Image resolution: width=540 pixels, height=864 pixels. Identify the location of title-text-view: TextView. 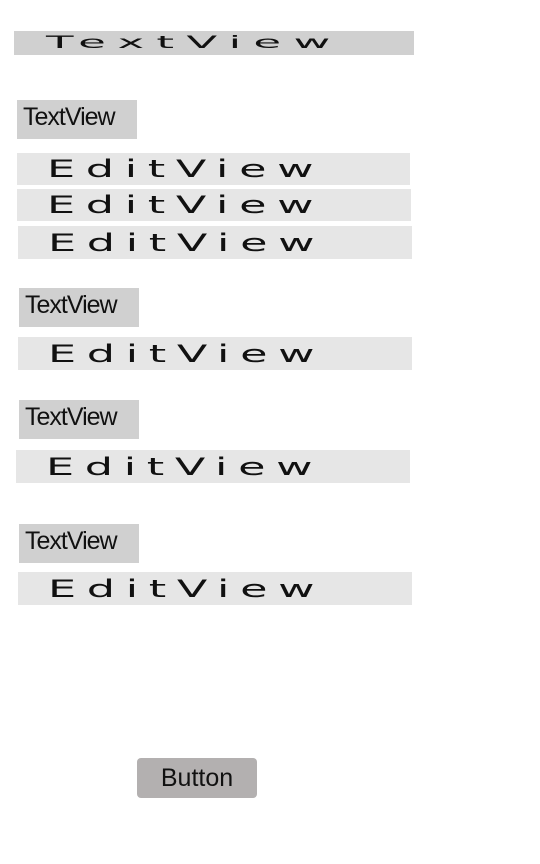
(214, 43).